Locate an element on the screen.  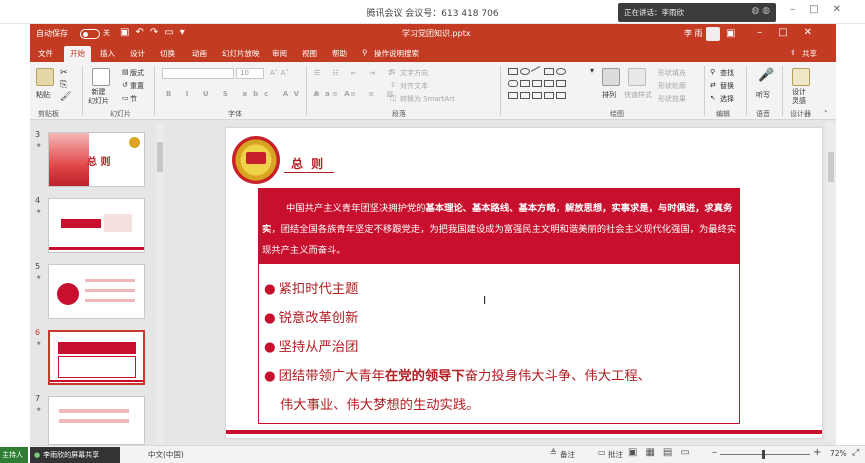
smartart-icon: ◫ is located at coordinates (393, 98).